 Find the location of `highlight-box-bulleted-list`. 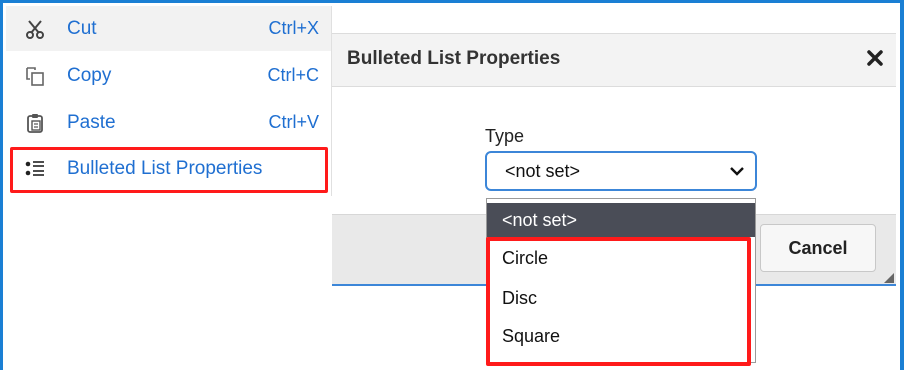

highlight-box-bulleted-list is located at coordinates (169, 170).